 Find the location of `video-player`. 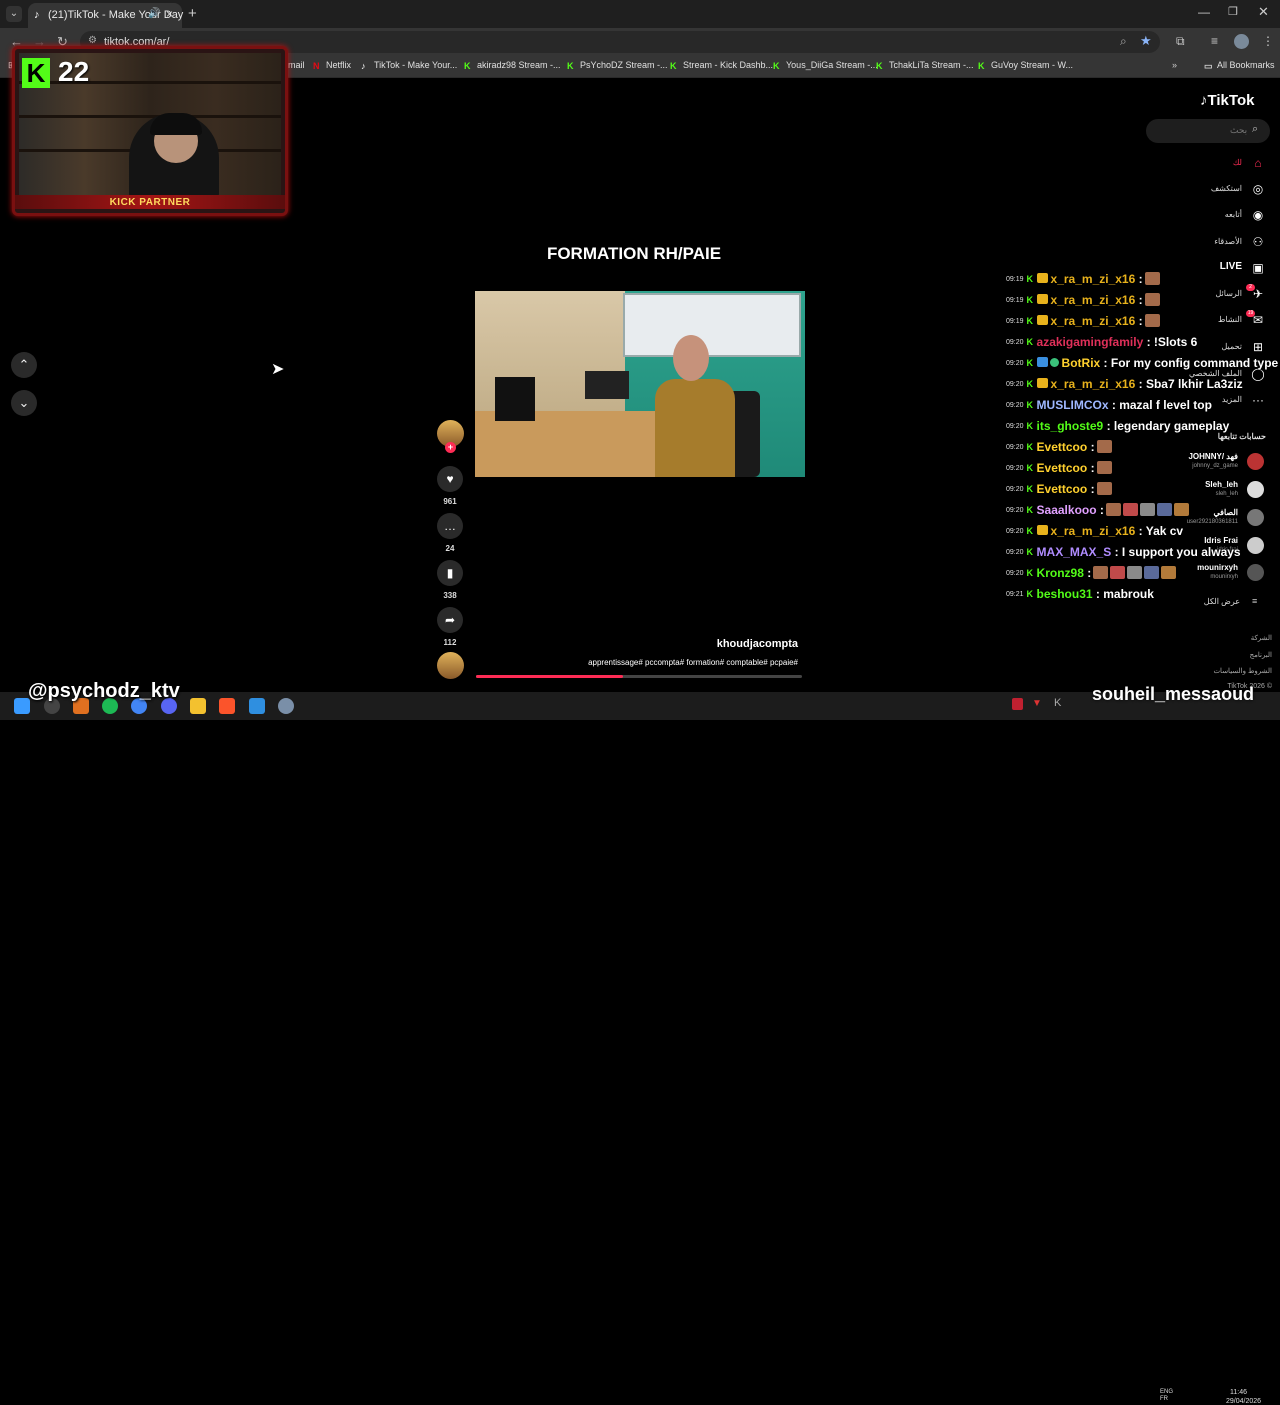

video-player is located at coordinates (640, 384).